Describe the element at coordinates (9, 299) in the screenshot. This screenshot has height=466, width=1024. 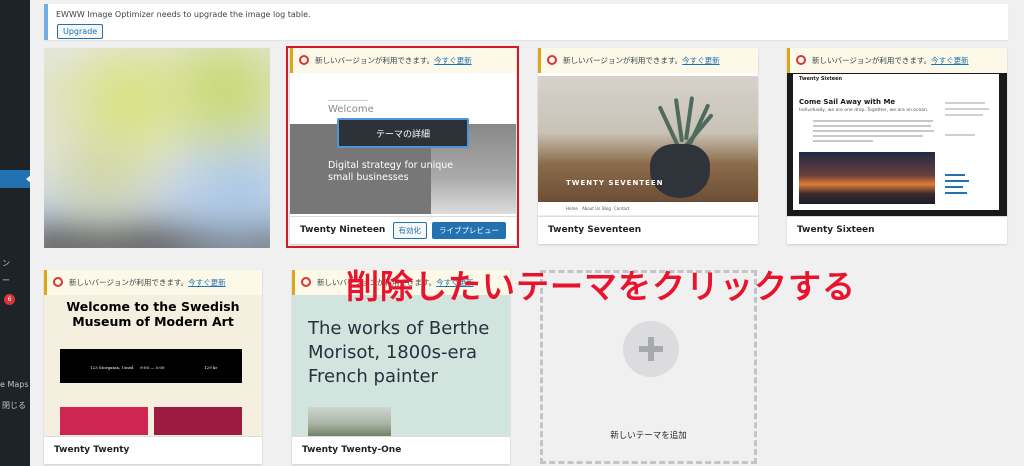
I see `plugins-update-badge: 6` at that location.